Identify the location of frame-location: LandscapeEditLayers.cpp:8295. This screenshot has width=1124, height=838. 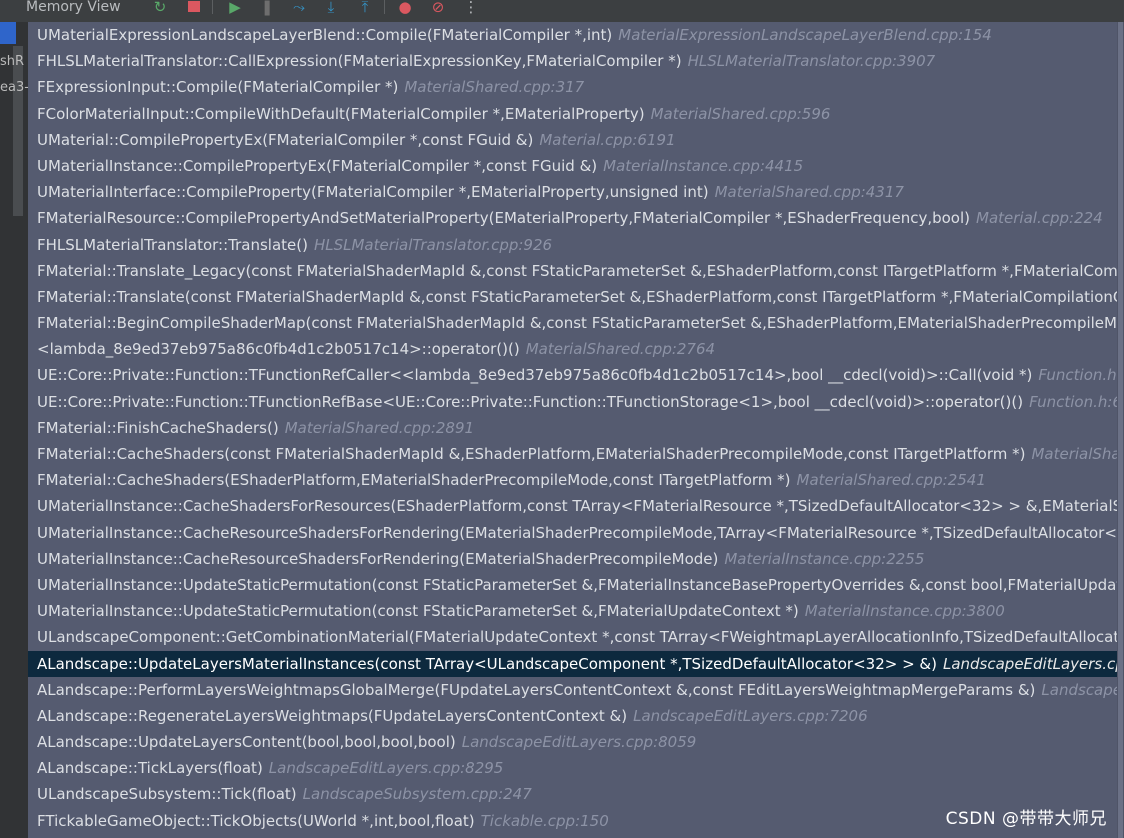
(386, 768).